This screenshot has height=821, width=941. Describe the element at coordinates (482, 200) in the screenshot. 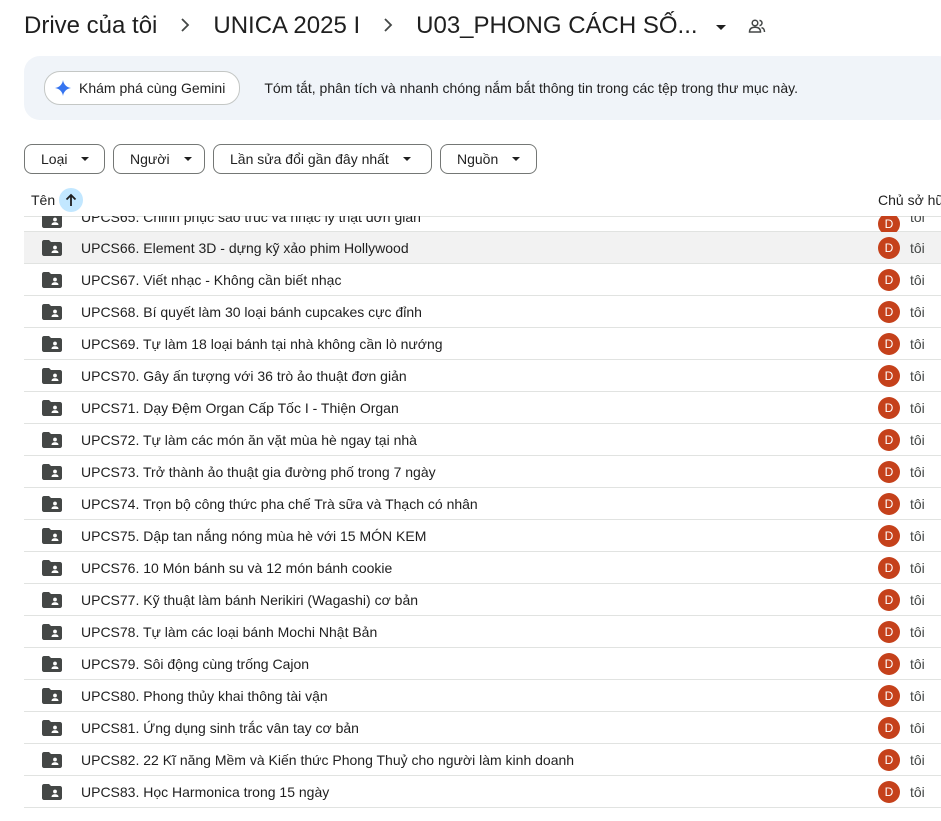

I see `list-header: Tên Chủ sở hữu` at that location.